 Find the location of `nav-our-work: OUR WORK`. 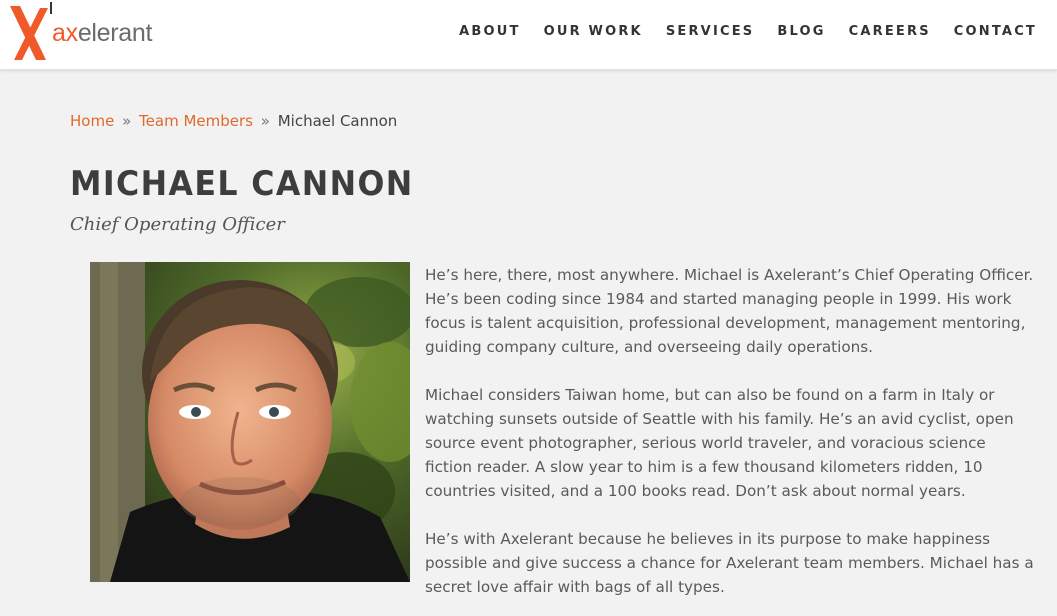

nav-our-work: OUR WORK is located at coordinates (593, 32).